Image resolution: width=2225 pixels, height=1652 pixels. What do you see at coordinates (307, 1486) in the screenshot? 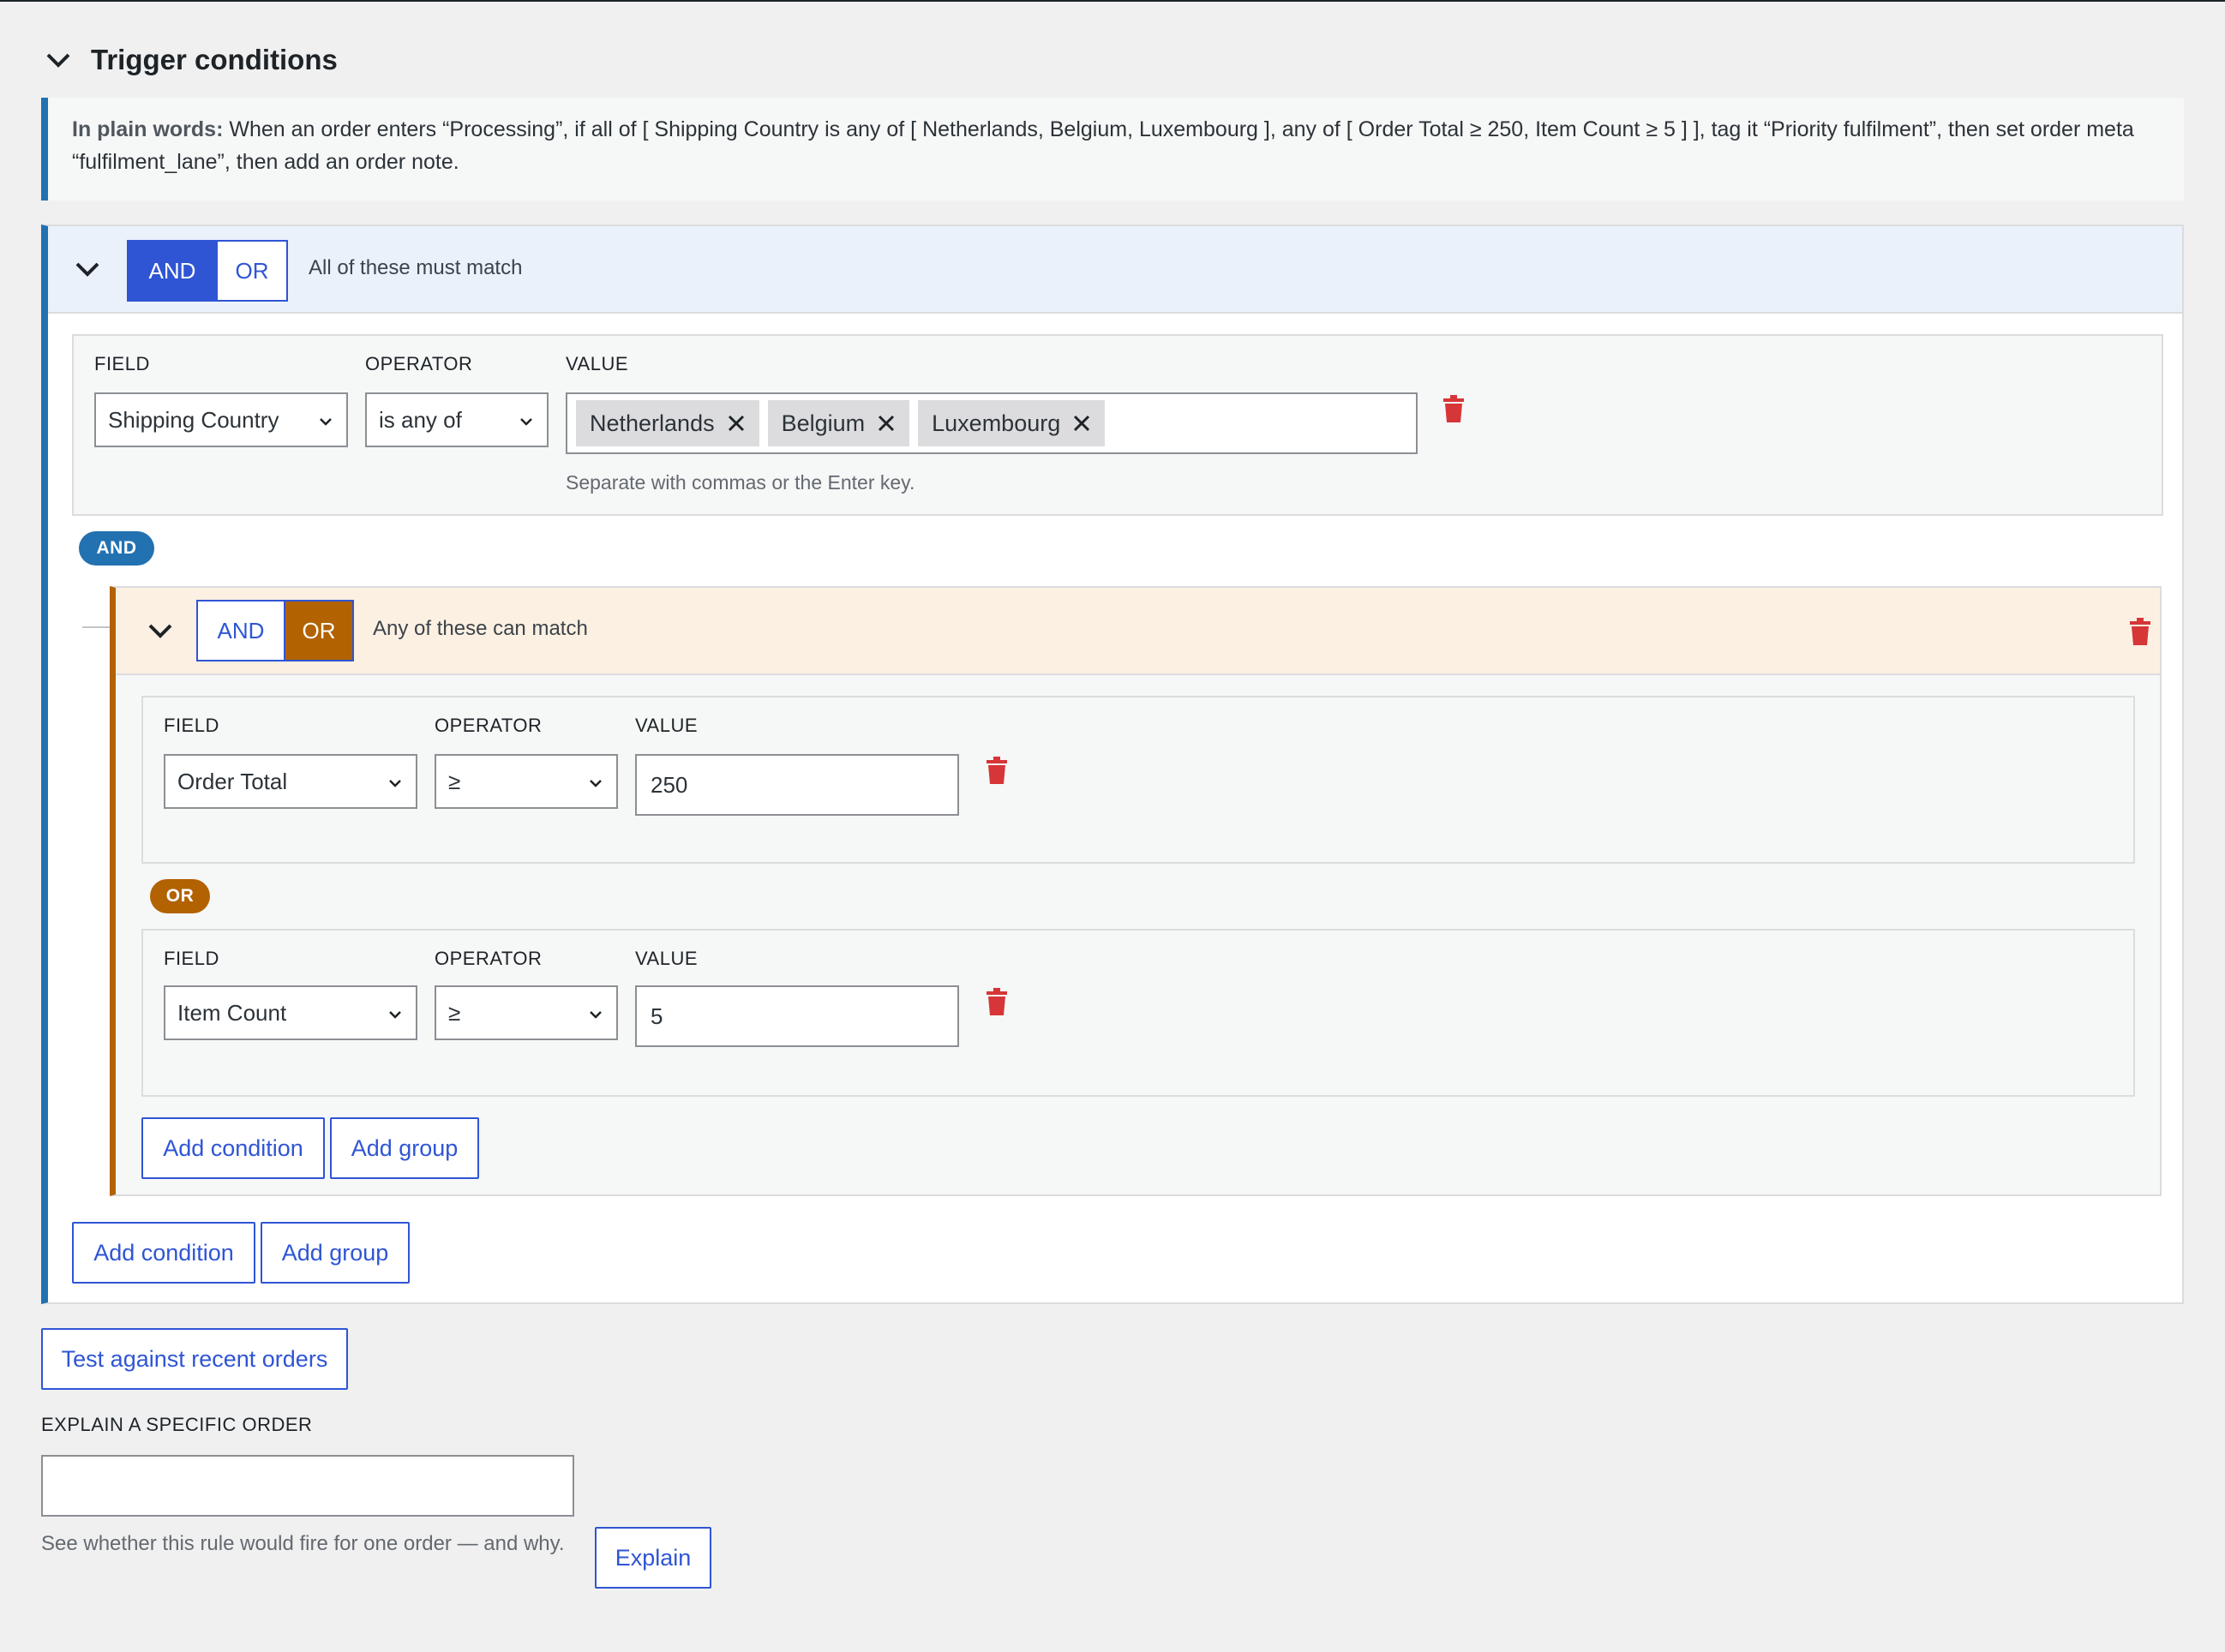
I see `explain-order-input` at bounding box center [307, 1486].